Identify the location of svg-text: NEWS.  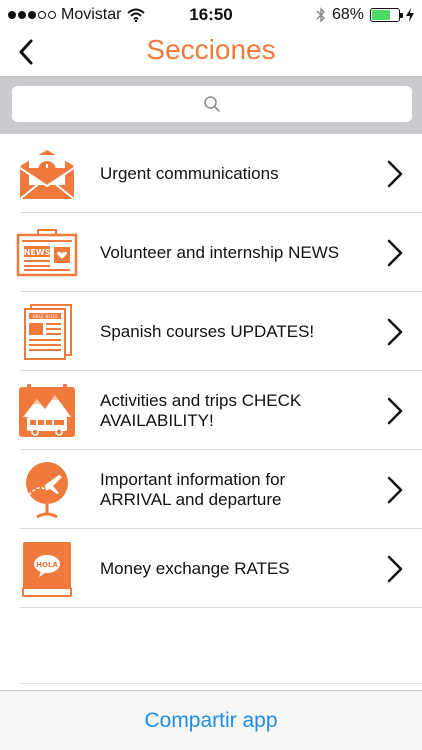
(37, 252).